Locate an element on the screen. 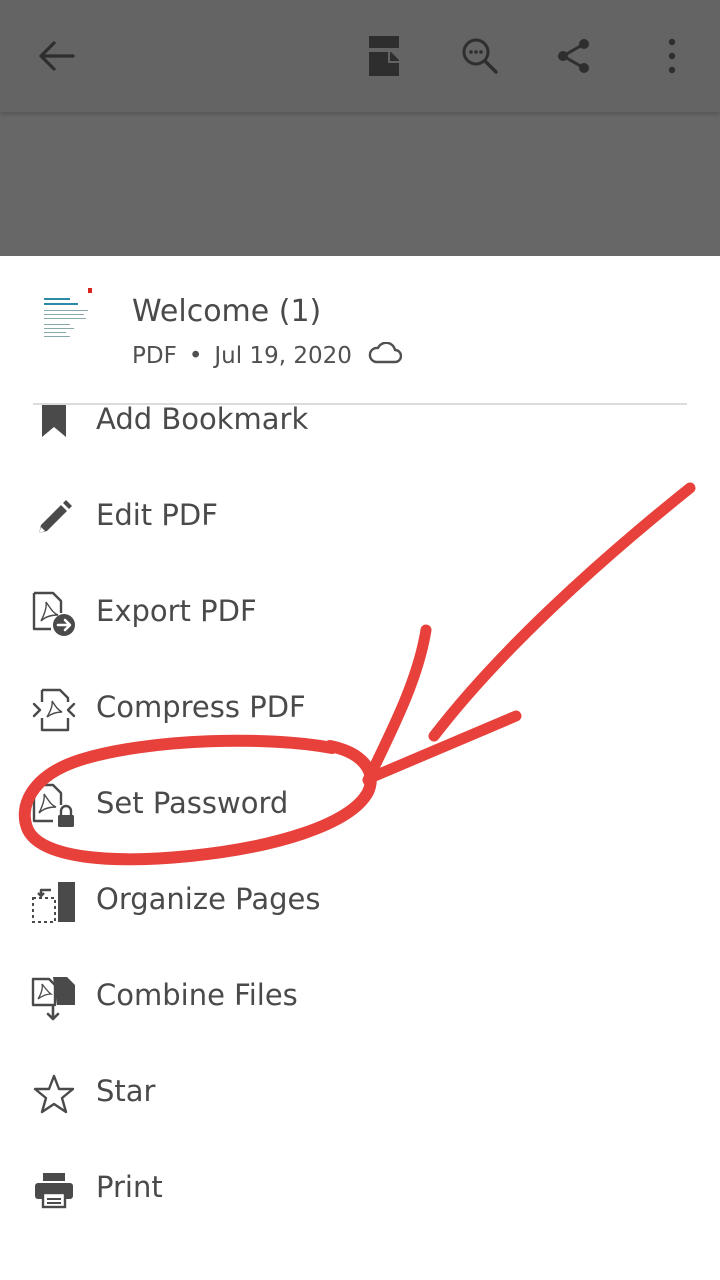 Image resolution: width=720 pixels, height=1280 pixels. next-item-icon is located at coordinates (54, 1271).